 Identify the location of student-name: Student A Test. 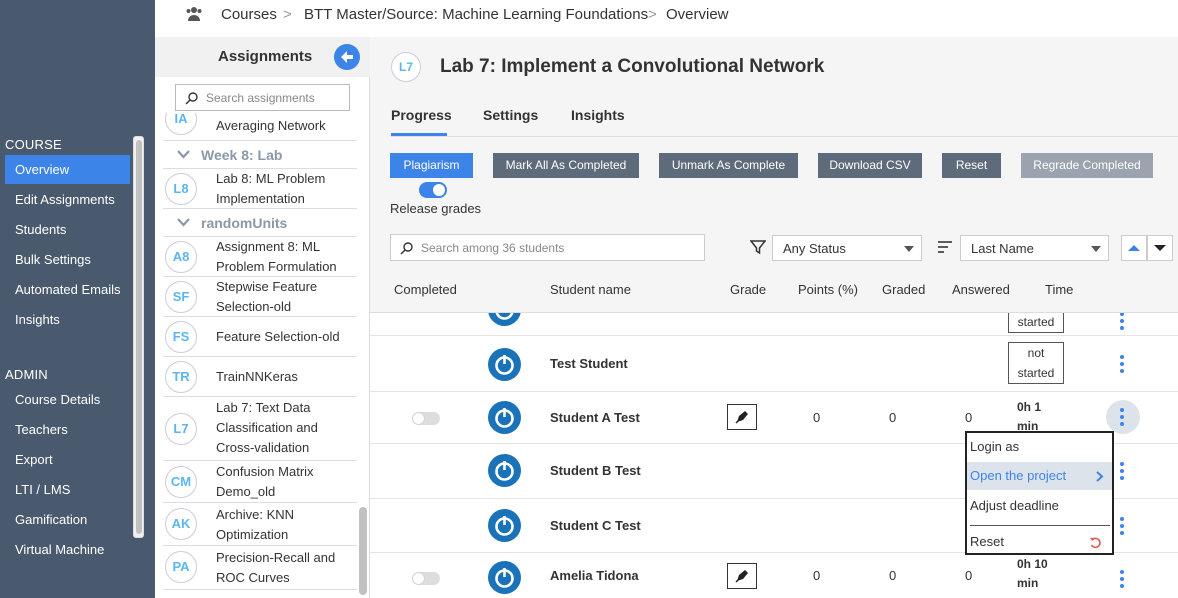
(595, 417).